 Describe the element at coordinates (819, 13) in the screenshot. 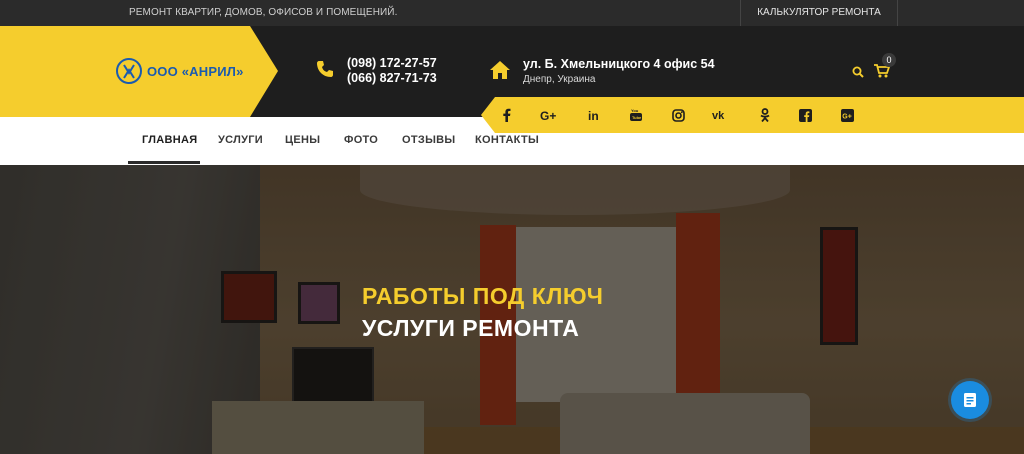

I see `calculator-link: КАЛЬКУЛЯТОР РЕМОНТА` at that location.